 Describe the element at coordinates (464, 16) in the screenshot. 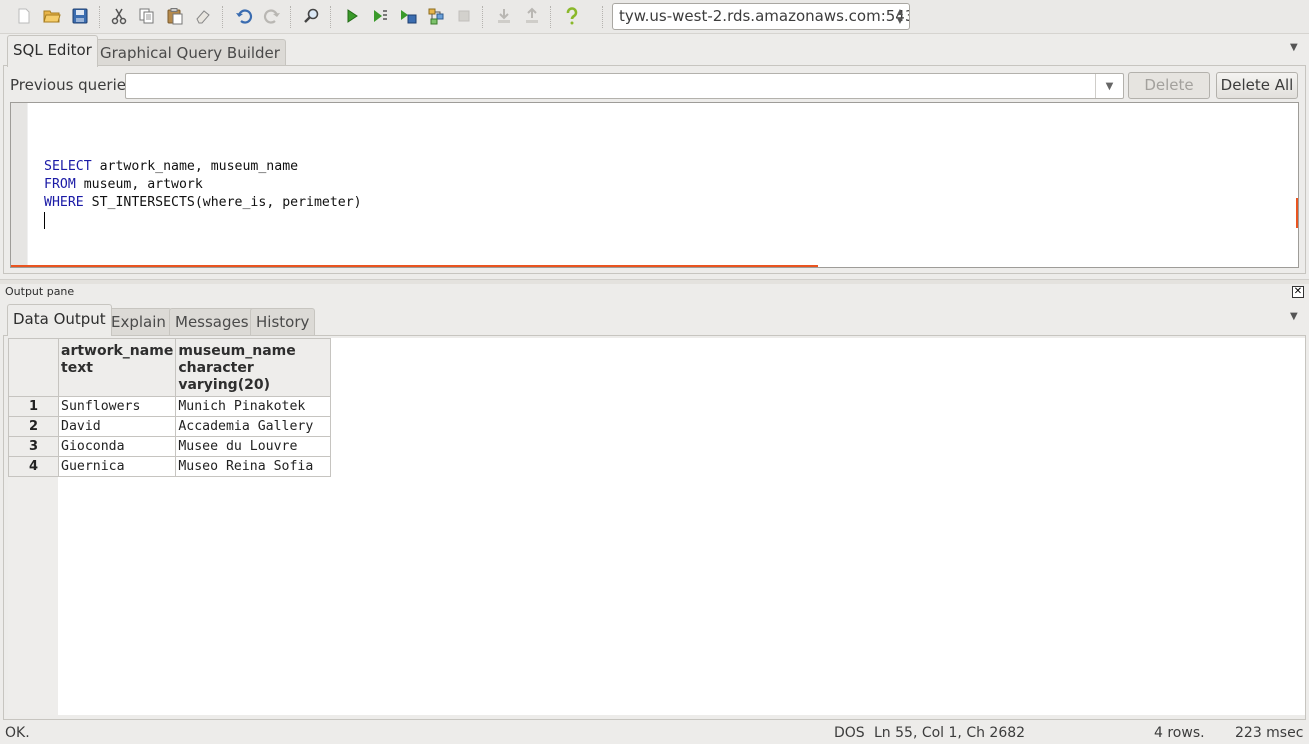

I see `cancel-query-icon` at that location.